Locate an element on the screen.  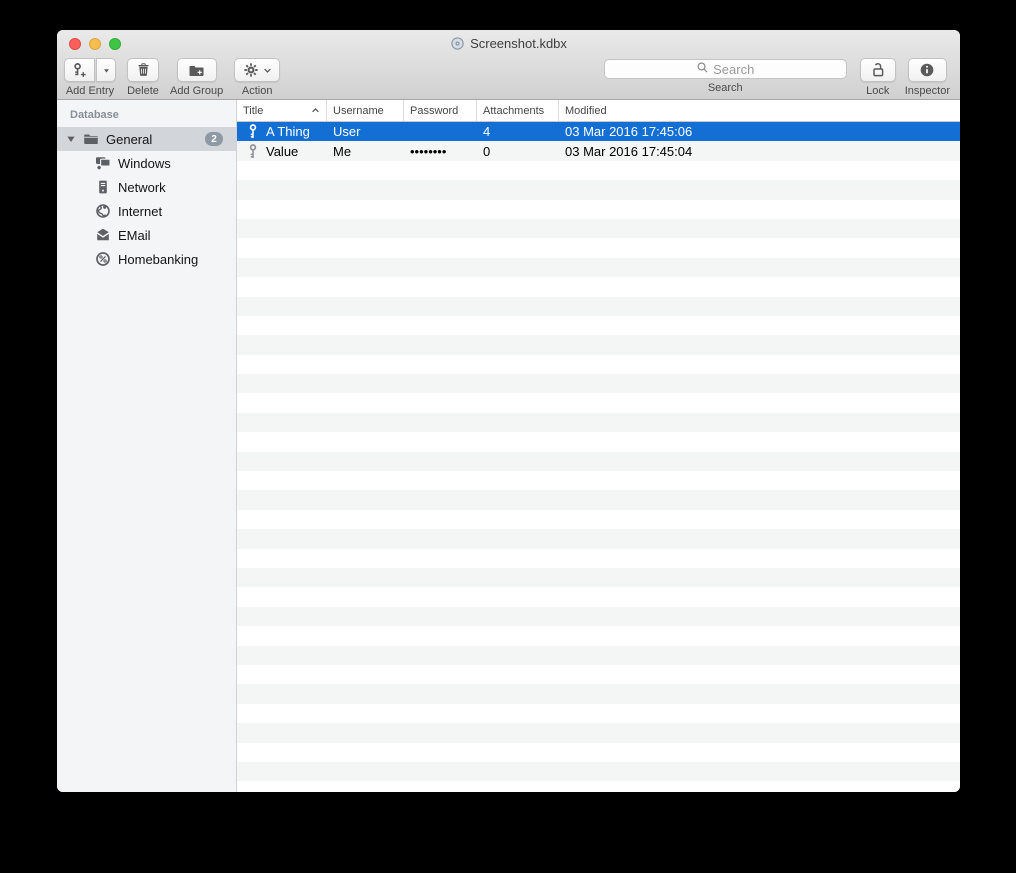
trash-icon is located at coordinates (143, 70).